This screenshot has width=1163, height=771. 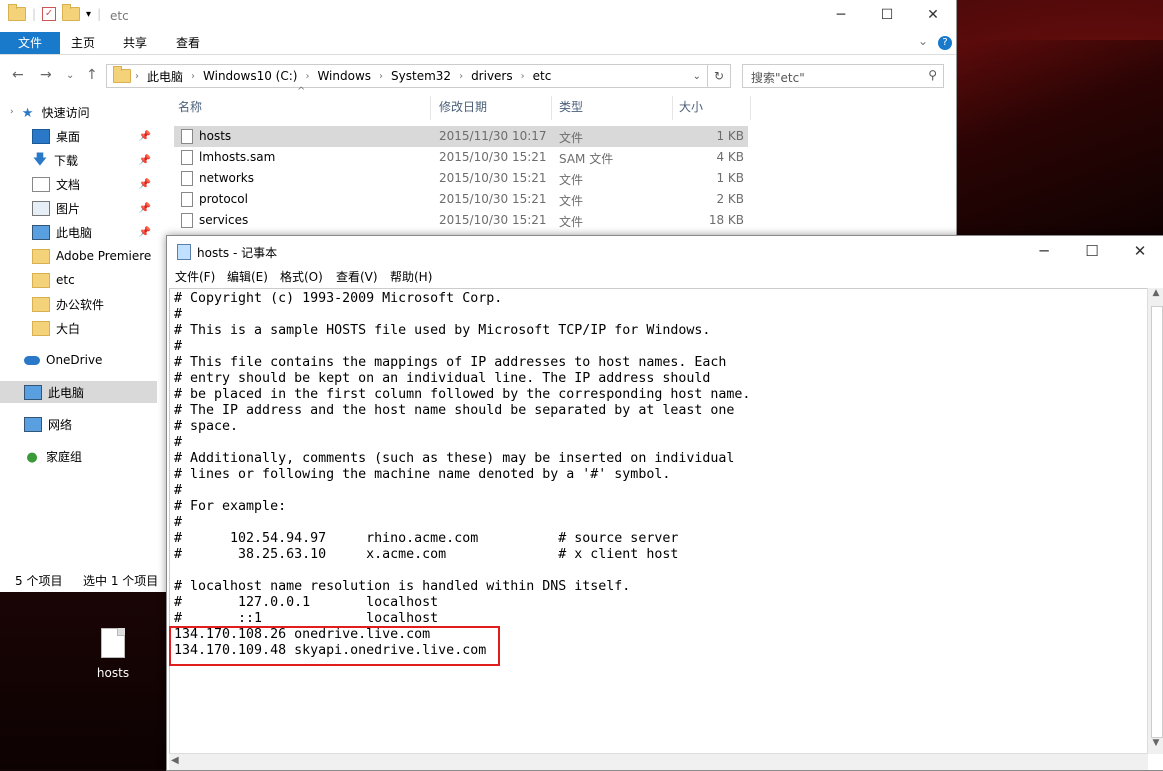 What do you see at coordinates (719, 76) in the screenshot?
I see `refresh-icon: ↻` at bounding box center [719, 76].